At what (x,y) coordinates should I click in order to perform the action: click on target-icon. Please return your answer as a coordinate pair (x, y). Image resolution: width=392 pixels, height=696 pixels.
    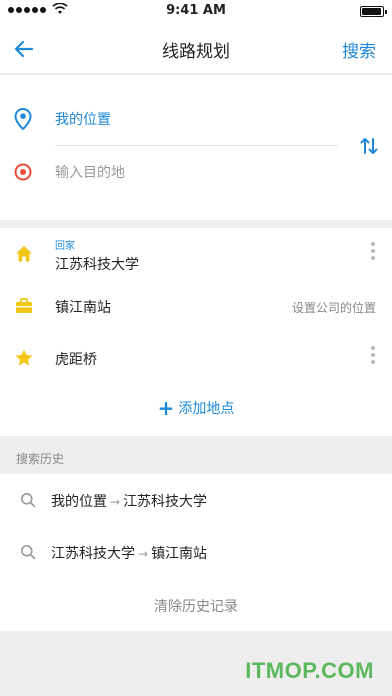
    Looking at the image, I should click on (23, 172).